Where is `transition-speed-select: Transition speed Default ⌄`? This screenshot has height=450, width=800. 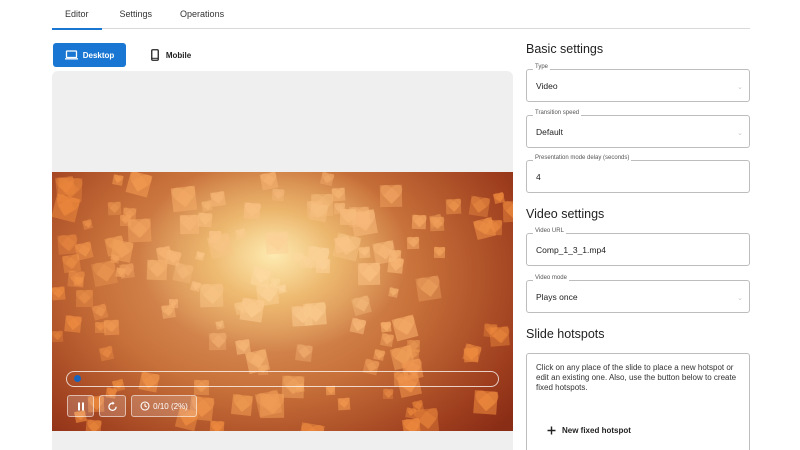
transition-speed-select: Transition speed Default ⌄ is located at coordinates (638, 129).